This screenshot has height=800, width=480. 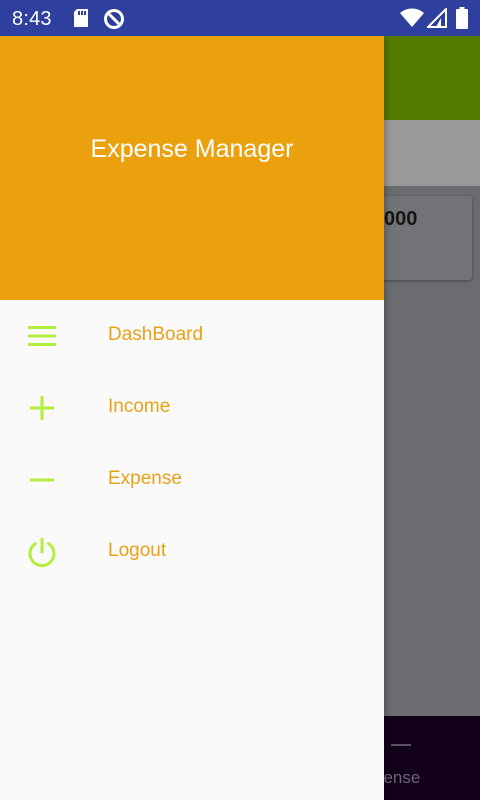 I want to click on card-amount: 000, so click(x=401, y=219).